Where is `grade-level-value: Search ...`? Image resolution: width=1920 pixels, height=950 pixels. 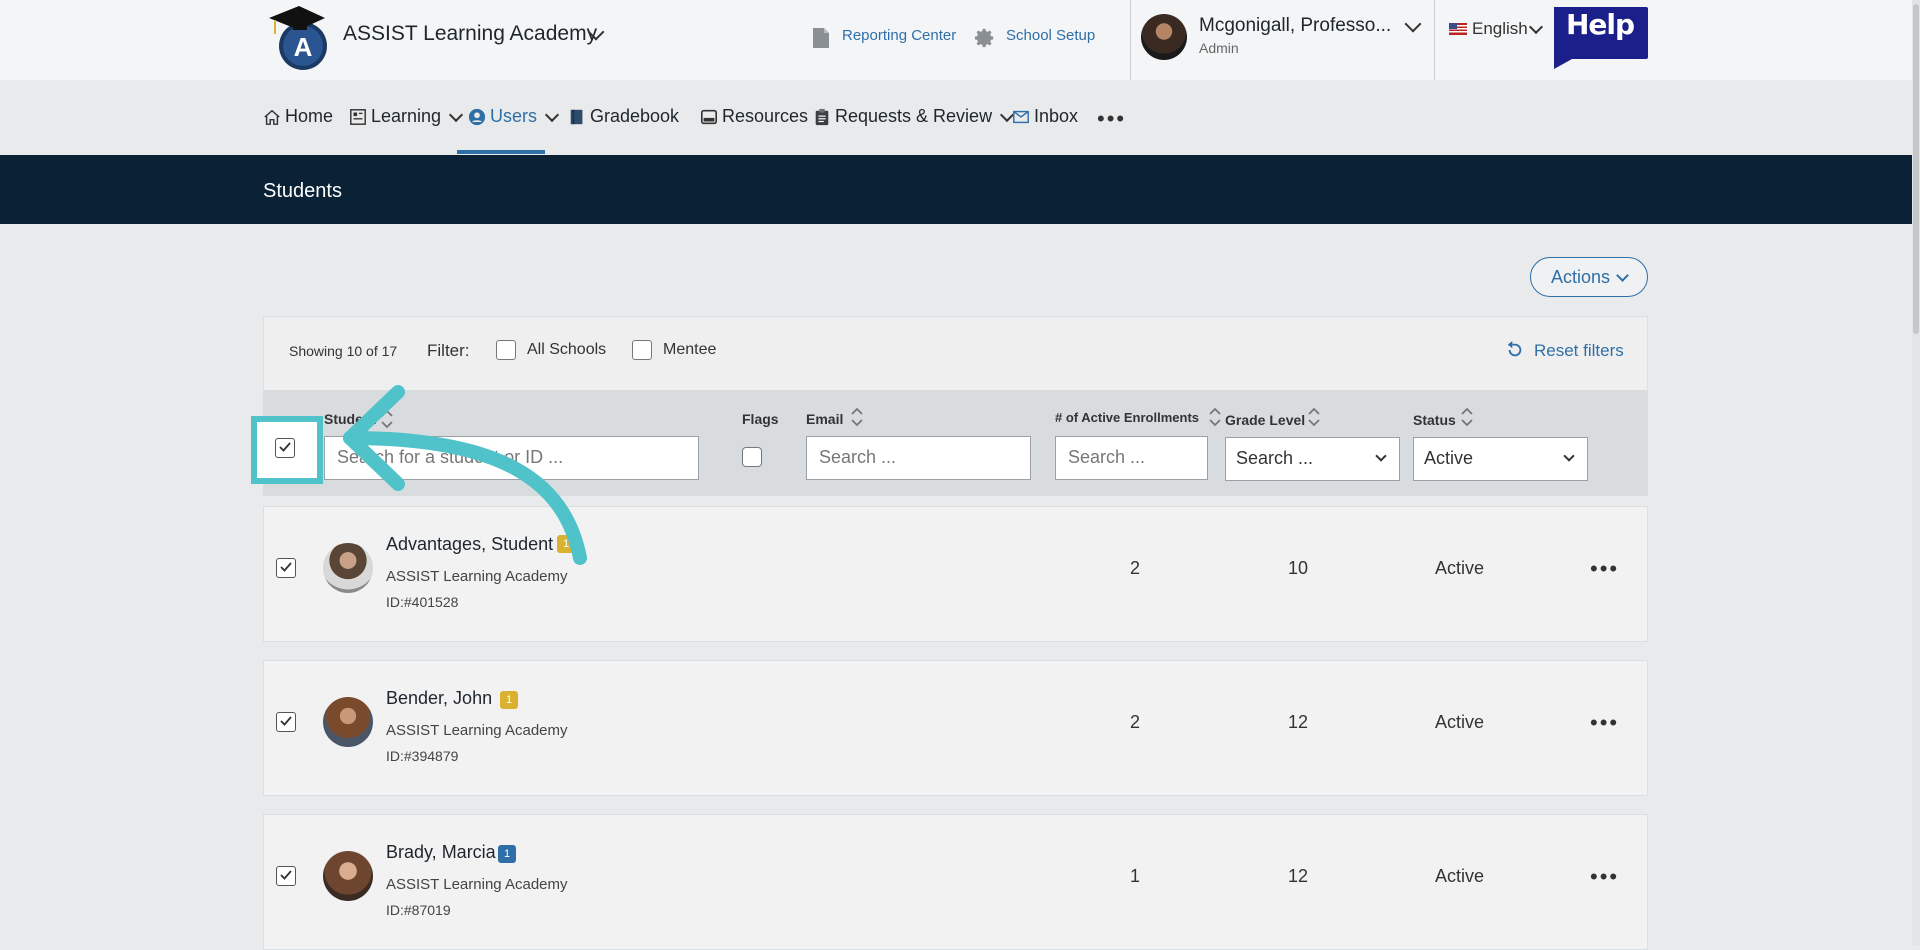 grade-level-value: Search ... is located at coordinates (1275, 458).